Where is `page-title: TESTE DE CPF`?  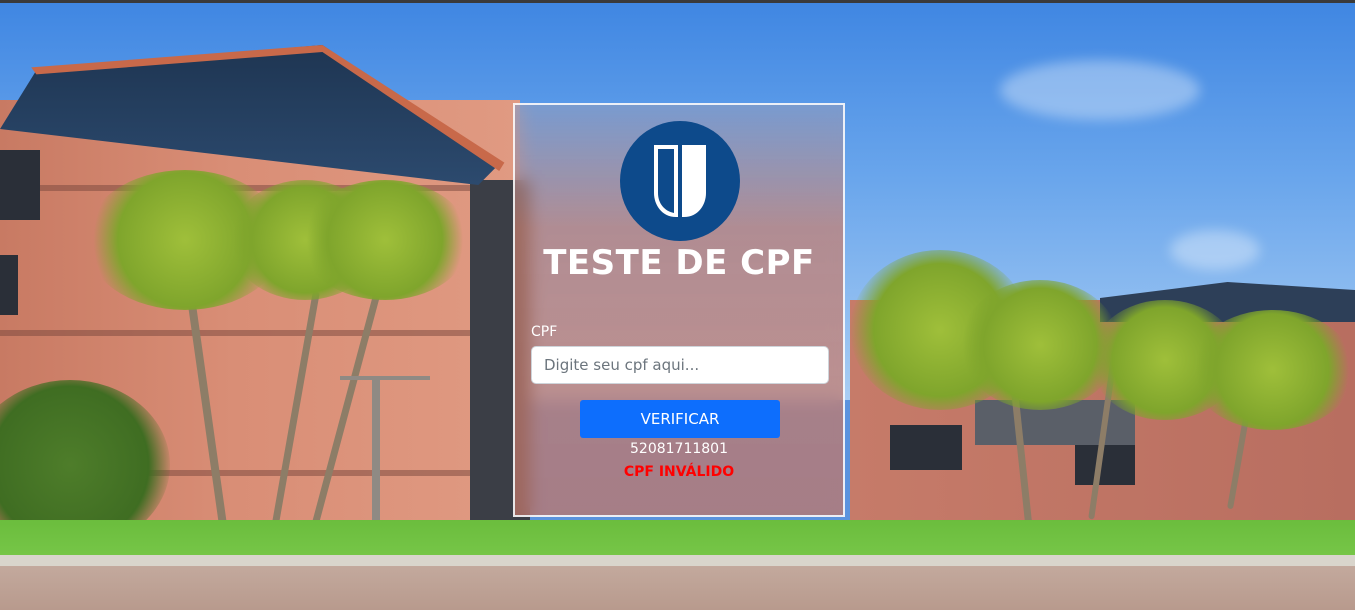 page-title: TESTE DE CPF is located at coordinates (679, 263).